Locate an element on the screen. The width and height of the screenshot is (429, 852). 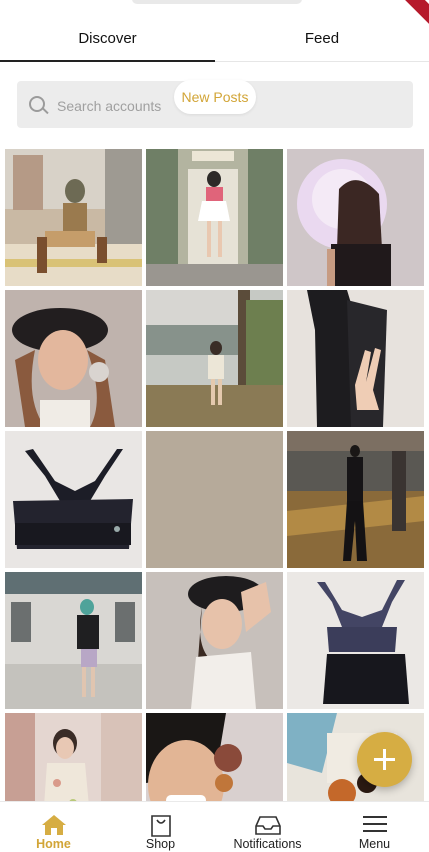
tab-feed: Feed is located at coordinates (322, 40).